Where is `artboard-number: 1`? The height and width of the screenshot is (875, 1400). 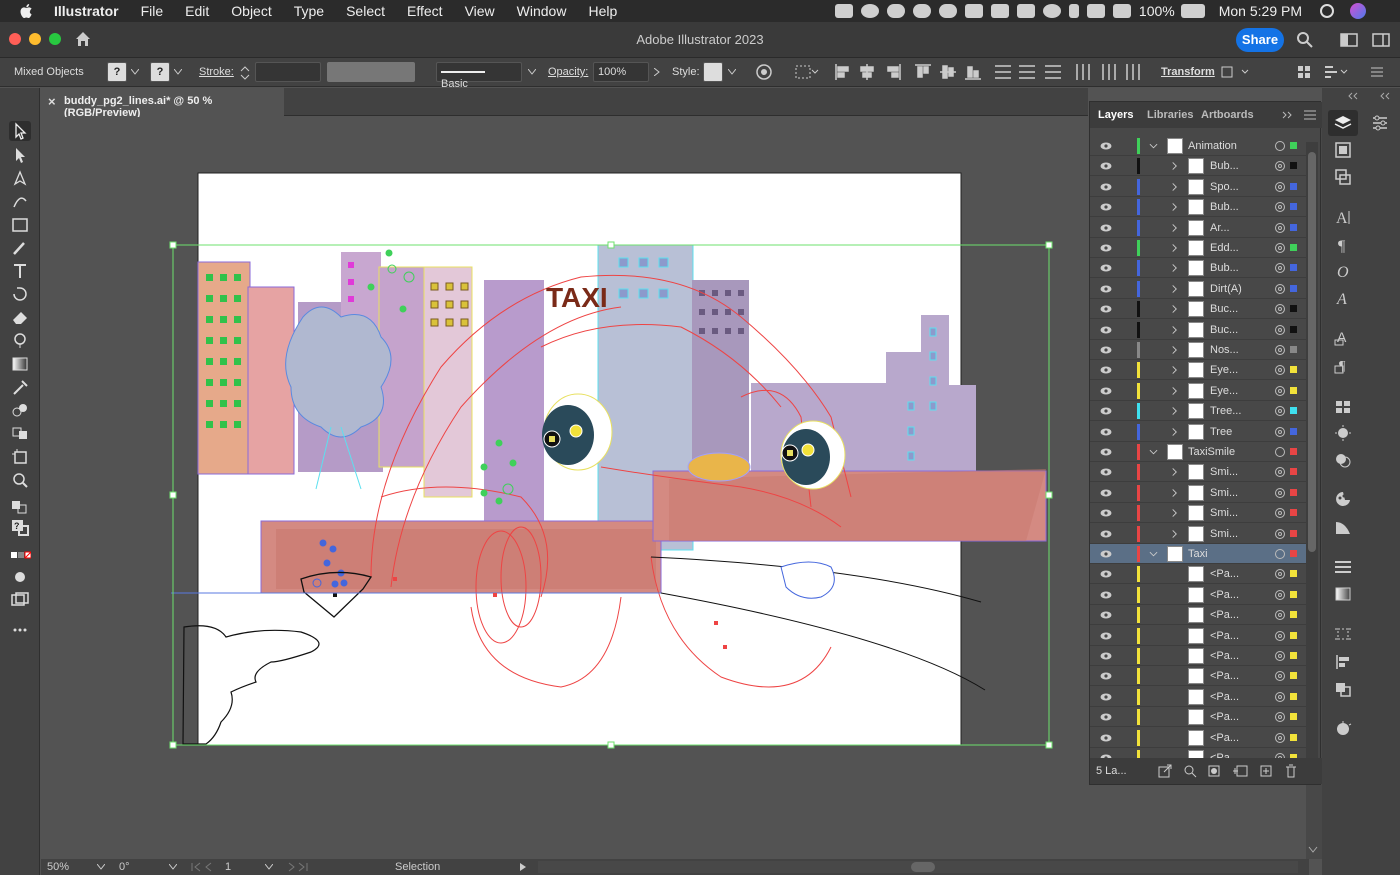 artboard-number: 1 is located at coordinates (228, 867).